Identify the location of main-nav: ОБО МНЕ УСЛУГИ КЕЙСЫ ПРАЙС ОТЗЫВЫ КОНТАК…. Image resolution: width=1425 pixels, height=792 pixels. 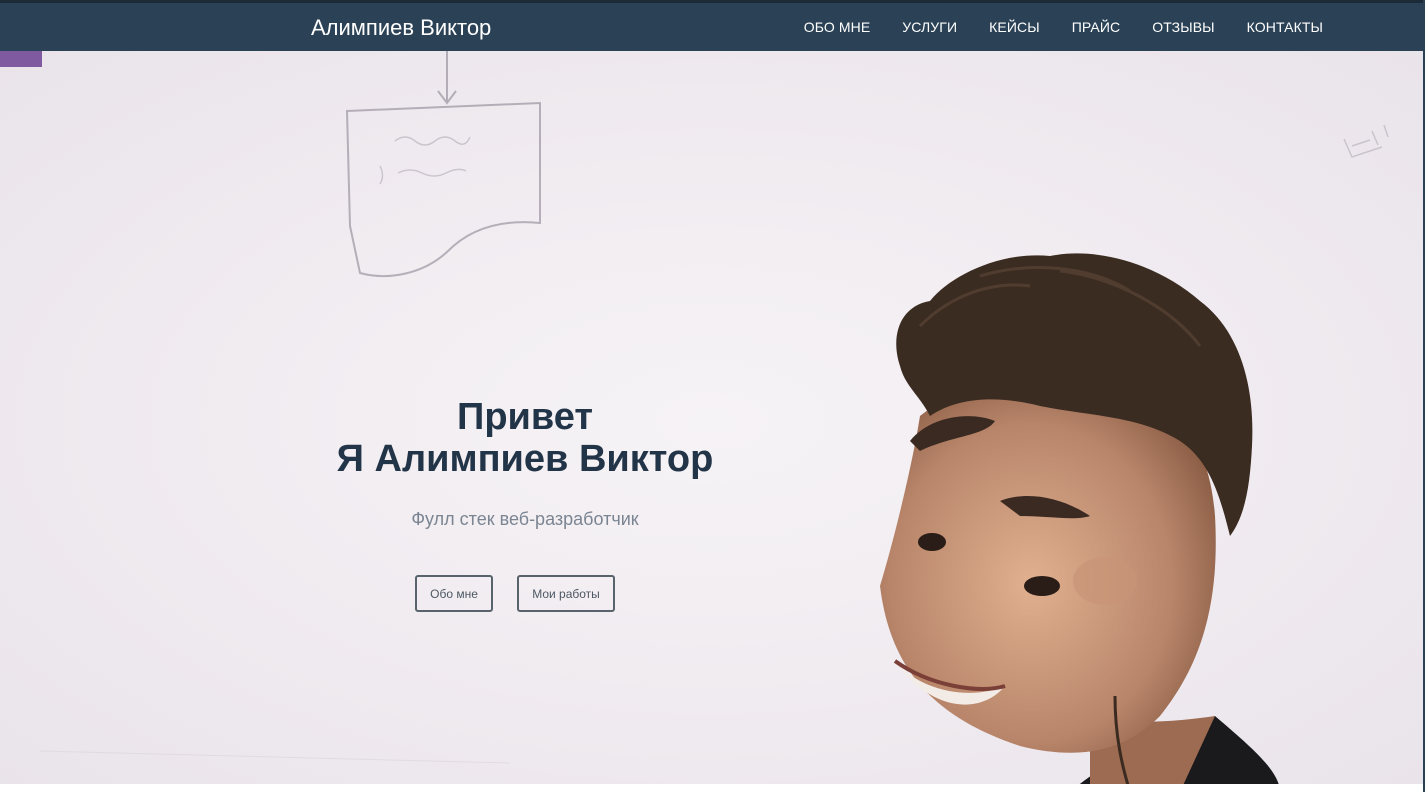
(1047, 27).